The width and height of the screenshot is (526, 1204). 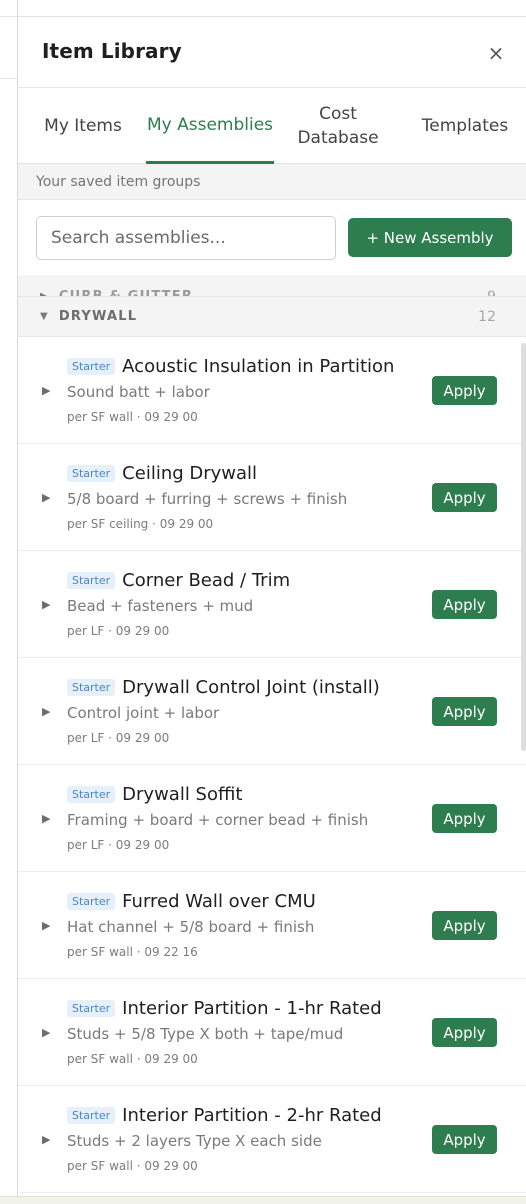 I want to click on toolbar: + New Assembly, so click(x=272, y=237).